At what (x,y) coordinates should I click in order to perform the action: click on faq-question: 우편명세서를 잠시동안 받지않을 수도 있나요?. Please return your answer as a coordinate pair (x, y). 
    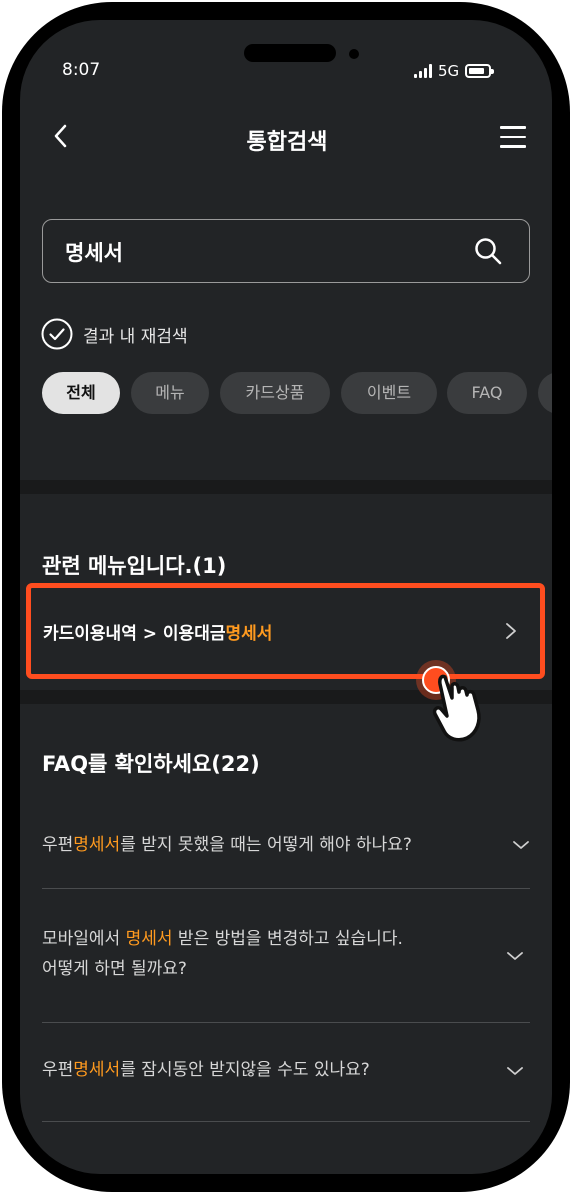
    Looking at the image, I should click on (206, 1070).